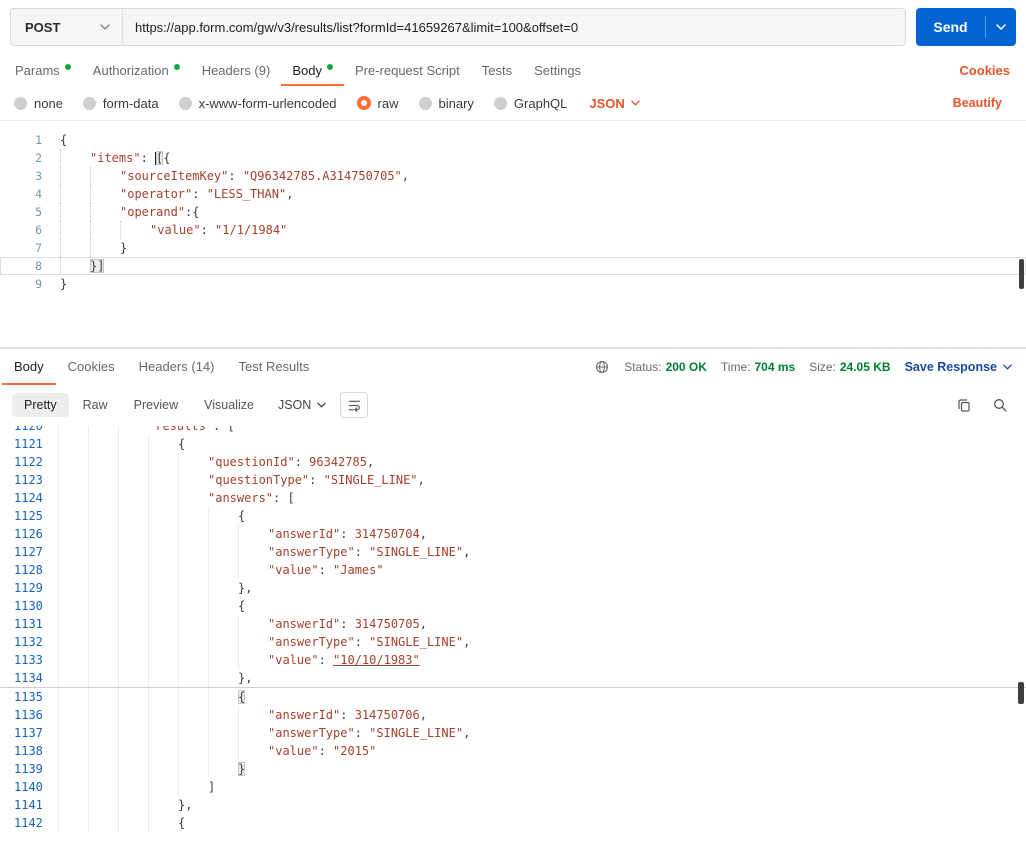 The height and width of the screenshot is (842, 1026). What do you see at coordinates (542, 498) in the screenshot?
I see `code-text: "answers": [` at bounding box center [542, 498].